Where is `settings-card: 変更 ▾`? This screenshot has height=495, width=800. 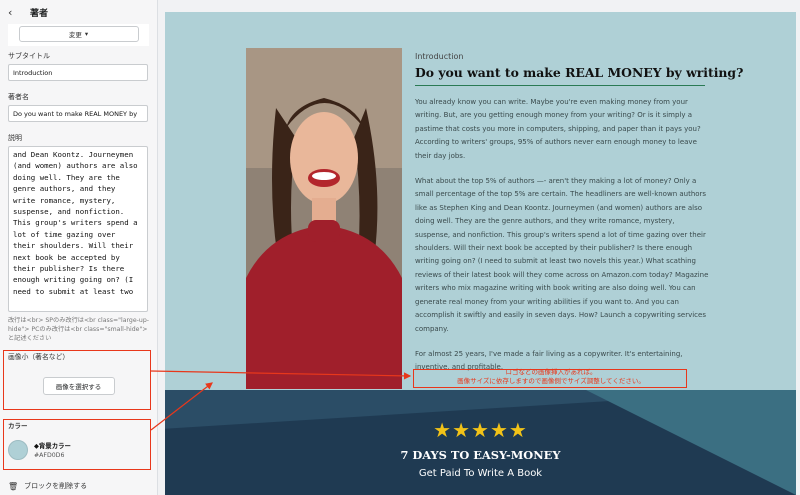
settings-card: 変更 ▾ is located at coordinates (78, 35).